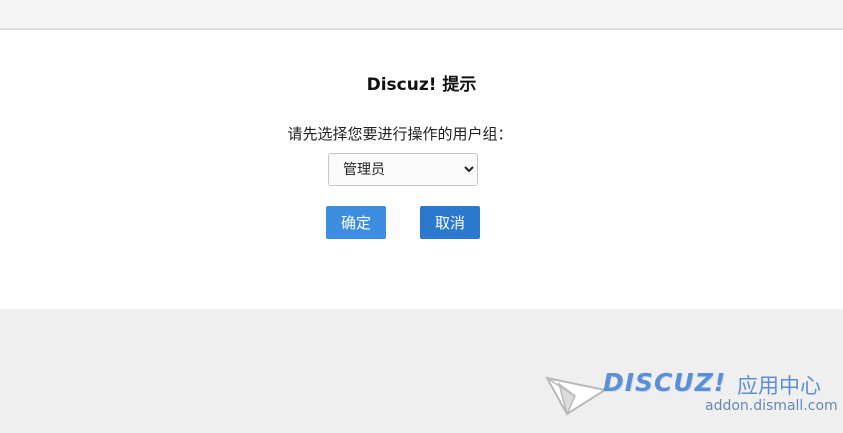 This screenshot has width=843, height=433. I want to click on confirm-button: 确定, so click(356, 222).